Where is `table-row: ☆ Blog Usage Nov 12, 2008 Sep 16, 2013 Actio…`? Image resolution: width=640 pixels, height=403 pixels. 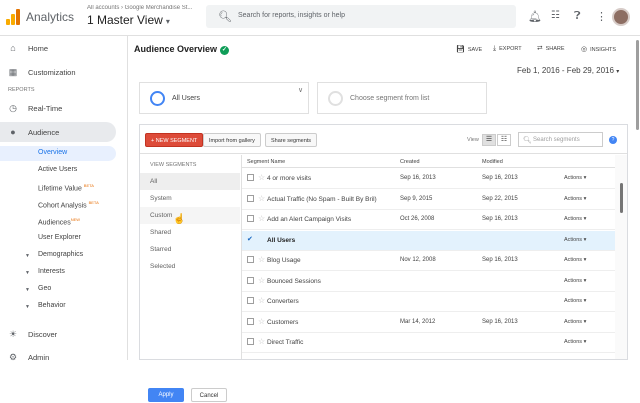
table-row: ☆ Blog Usage Nov 12, 2008 Sep 16, 2013 Actio… is located at coordinates (429, 261).